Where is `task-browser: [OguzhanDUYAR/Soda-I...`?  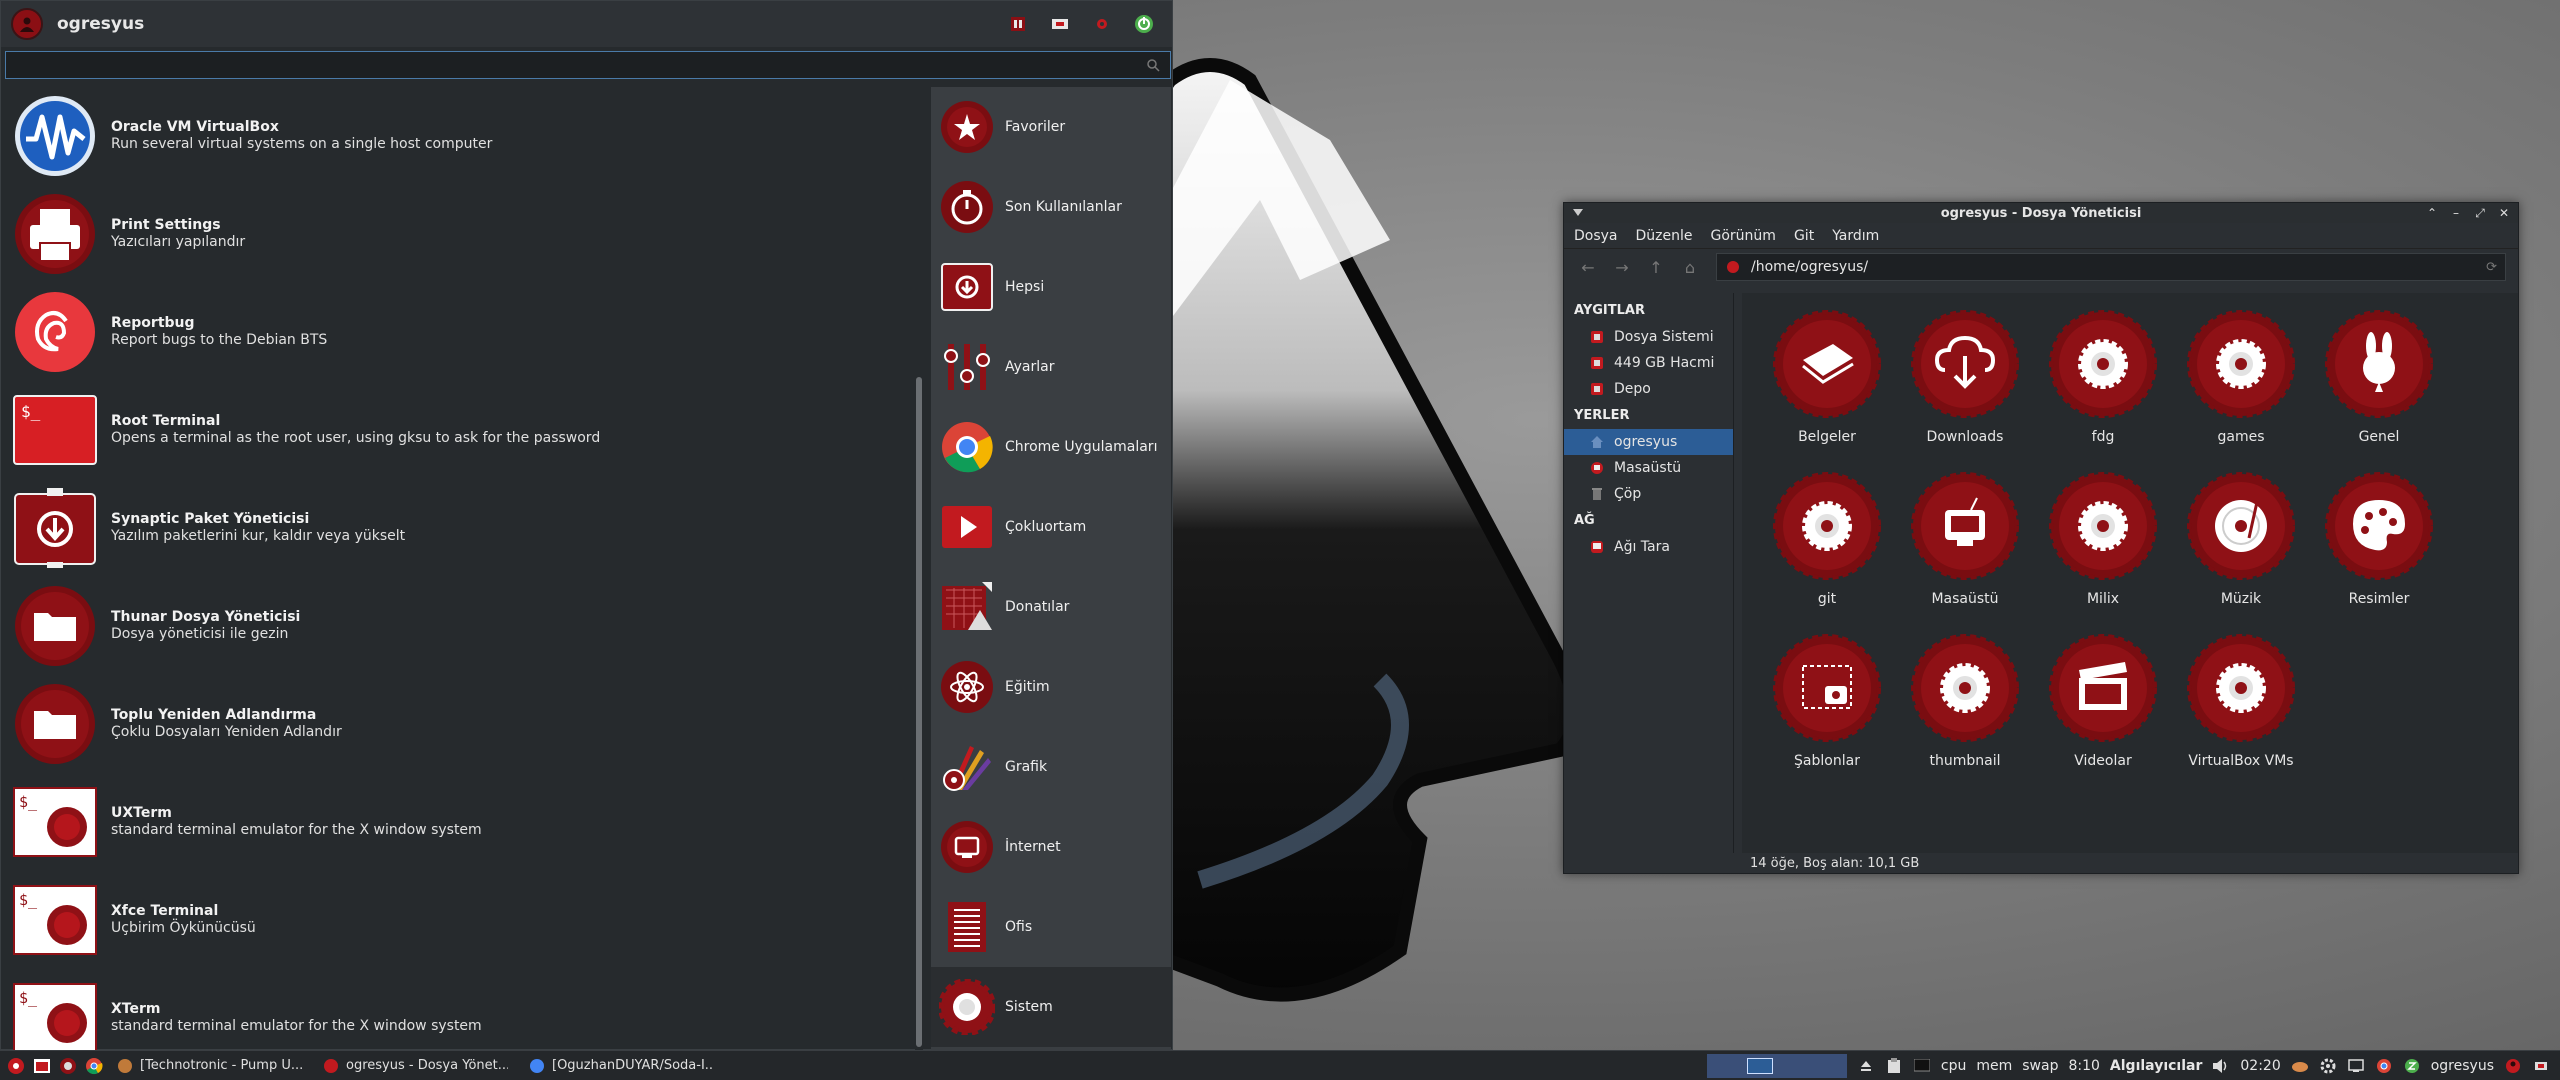 task-browser: [OguzhanDUYAR/Soda-I... is located at coordinates (622, 1066).